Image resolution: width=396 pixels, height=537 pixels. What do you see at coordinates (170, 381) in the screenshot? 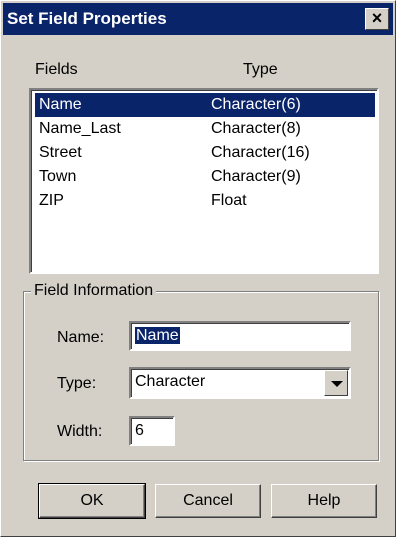
I see `type-dropdown-value: Character` at bounding box center [170, 381].